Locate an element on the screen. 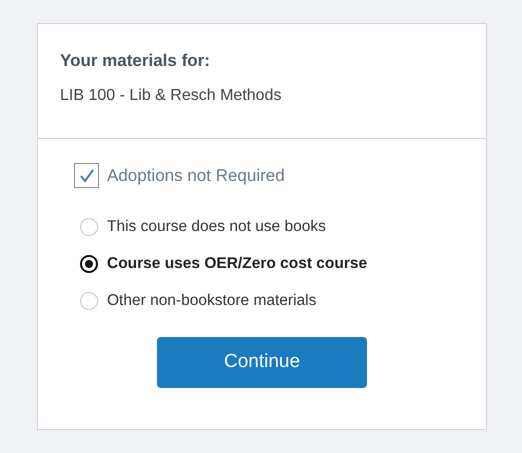 The image size is (522, 453). check-icon is located at coordinates (86, 175).